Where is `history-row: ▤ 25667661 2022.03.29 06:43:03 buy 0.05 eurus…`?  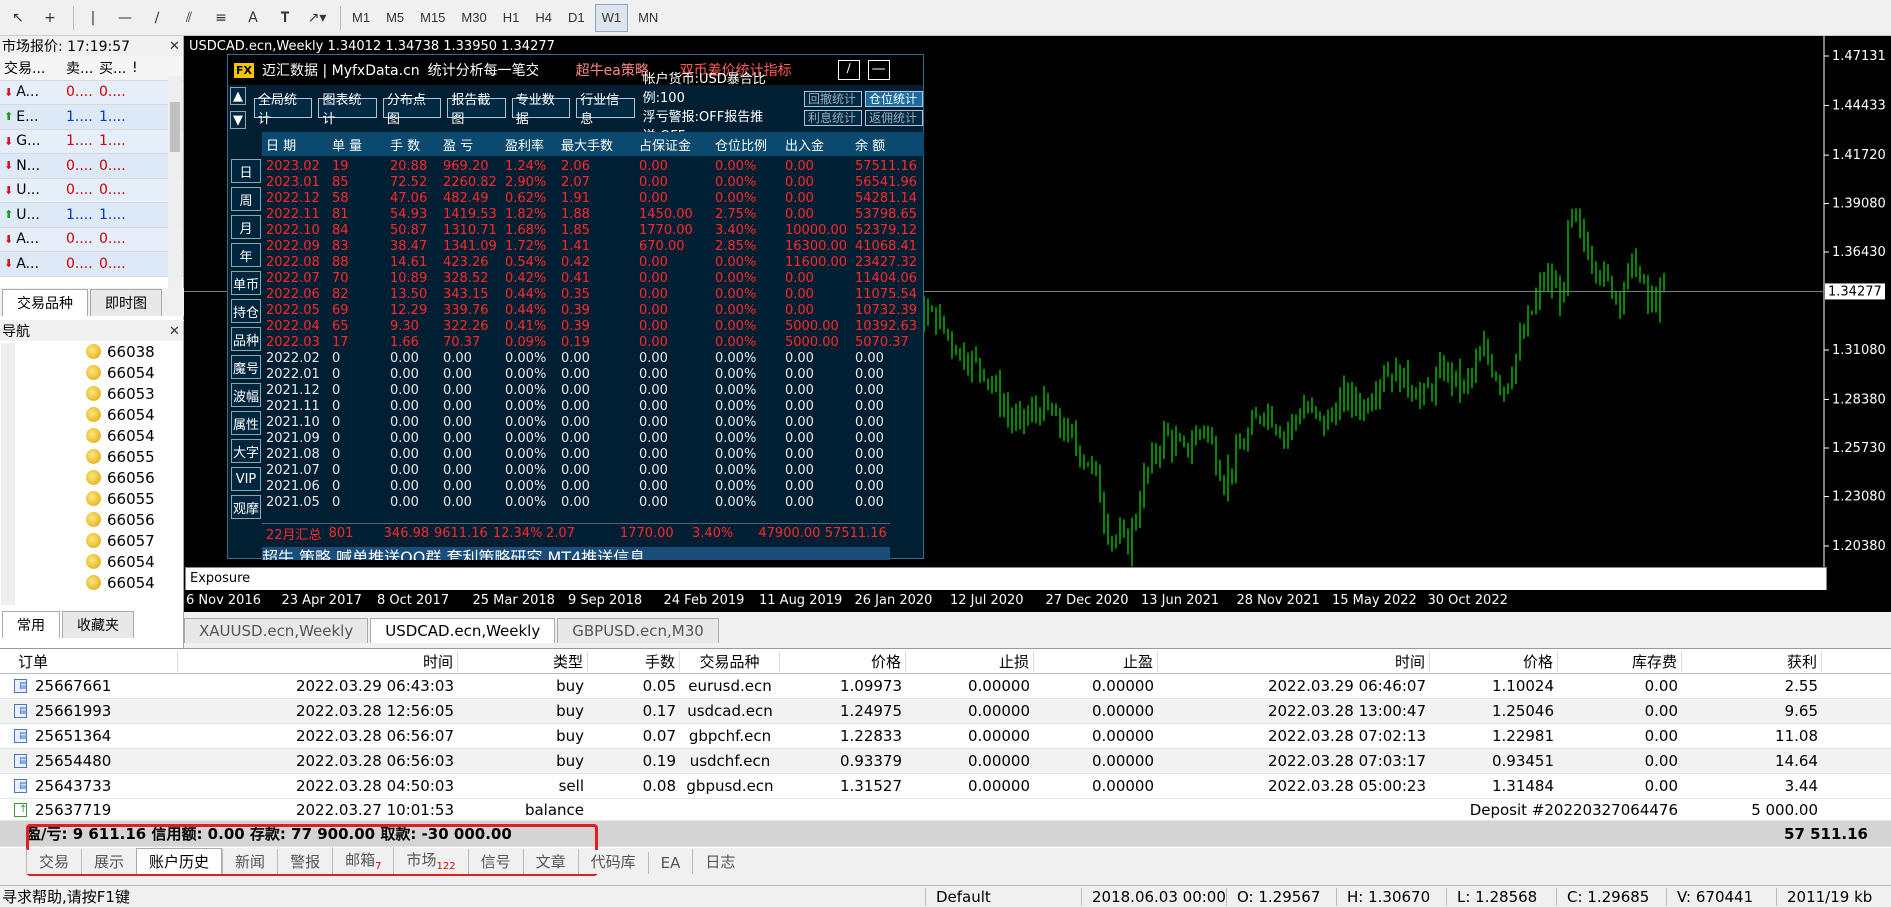 history-row: ▤ 25667661 2022.03.29 06:43:03 buy 0.05 eurus… is located at coordinates (945, 686).